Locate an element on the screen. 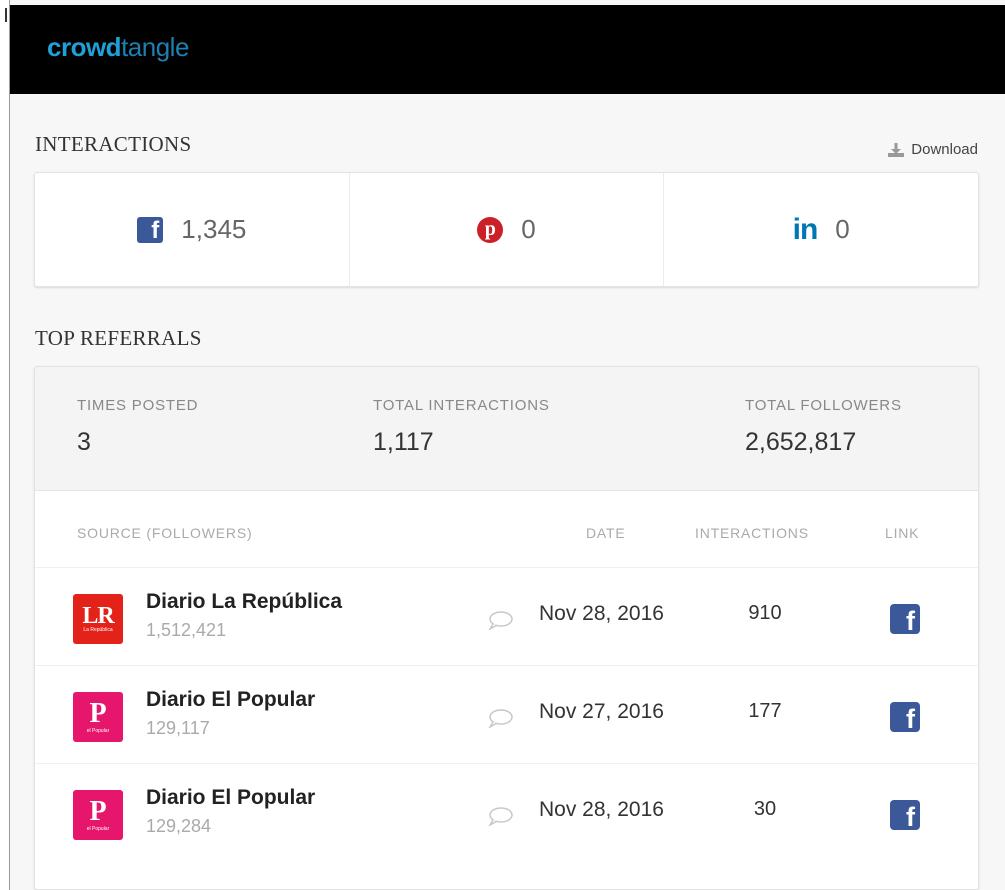  source-name: Diario La República is located at coordinates (244, 602).